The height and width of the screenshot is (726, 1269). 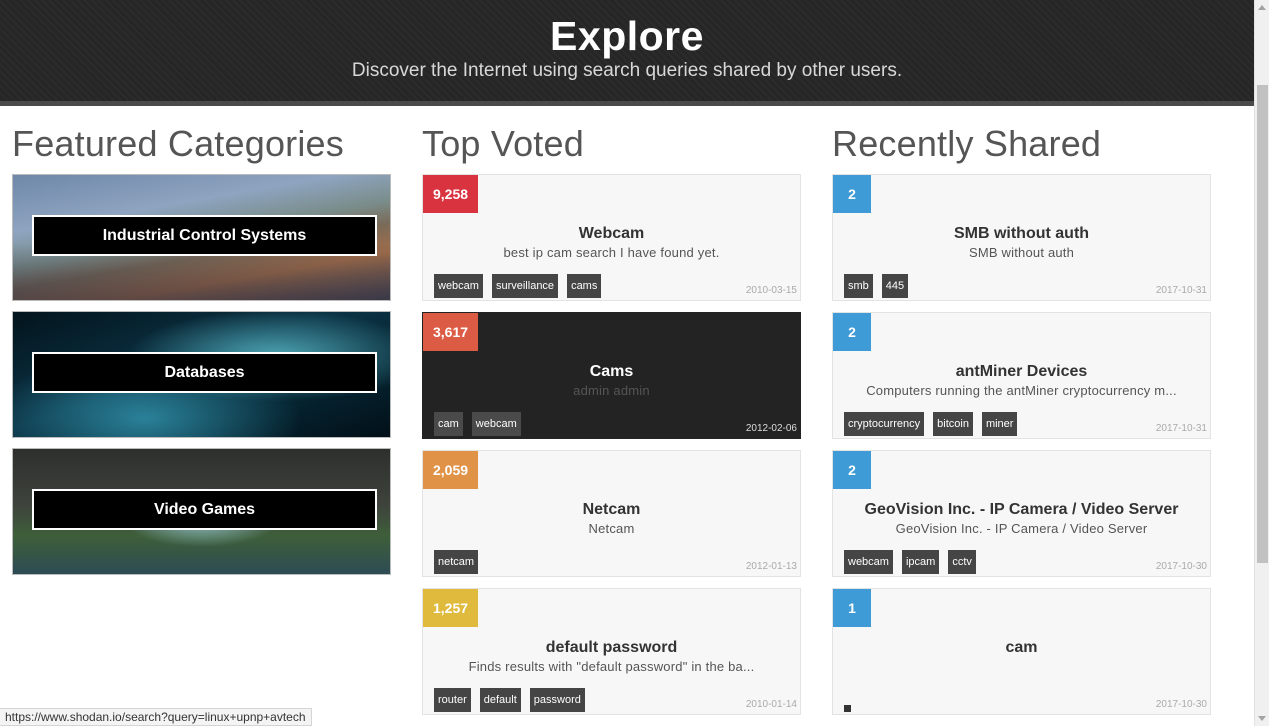 I want to click on query-date: 2010-01-14, so click(x=771, y=704).